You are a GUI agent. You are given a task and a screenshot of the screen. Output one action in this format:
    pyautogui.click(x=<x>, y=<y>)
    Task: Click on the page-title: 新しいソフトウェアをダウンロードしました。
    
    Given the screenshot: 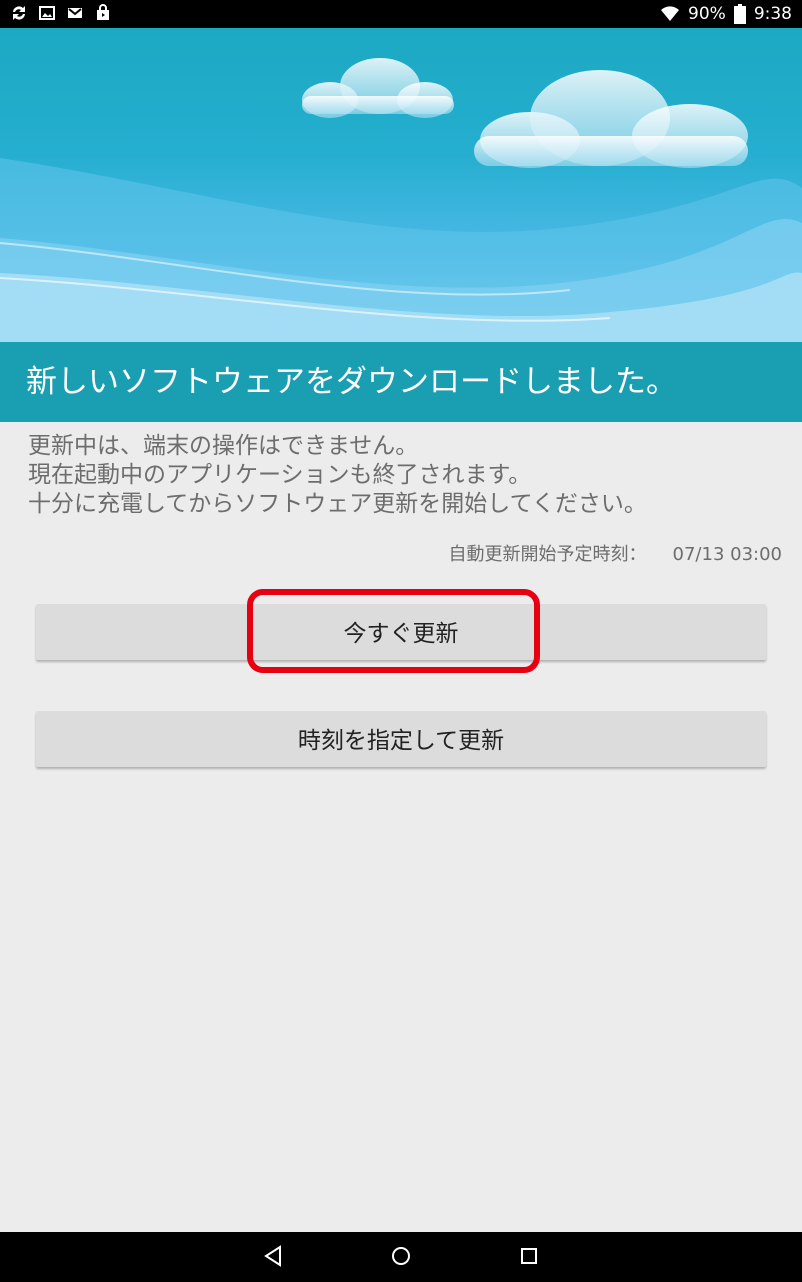 What is the action you would take?
    pyautogui.click(x=401, y=382)
    